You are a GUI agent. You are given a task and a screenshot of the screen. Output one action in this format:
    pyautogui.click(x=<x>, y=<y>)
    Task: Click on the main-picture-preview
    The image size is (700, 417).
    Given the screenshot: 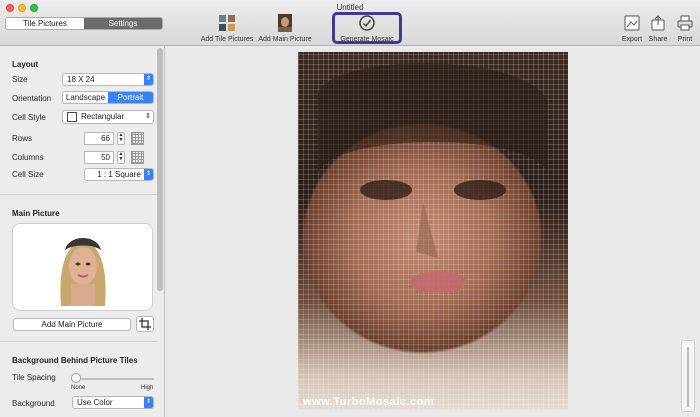 What is the action you would take?
    pyautogui.click(x=82, y=267)
    